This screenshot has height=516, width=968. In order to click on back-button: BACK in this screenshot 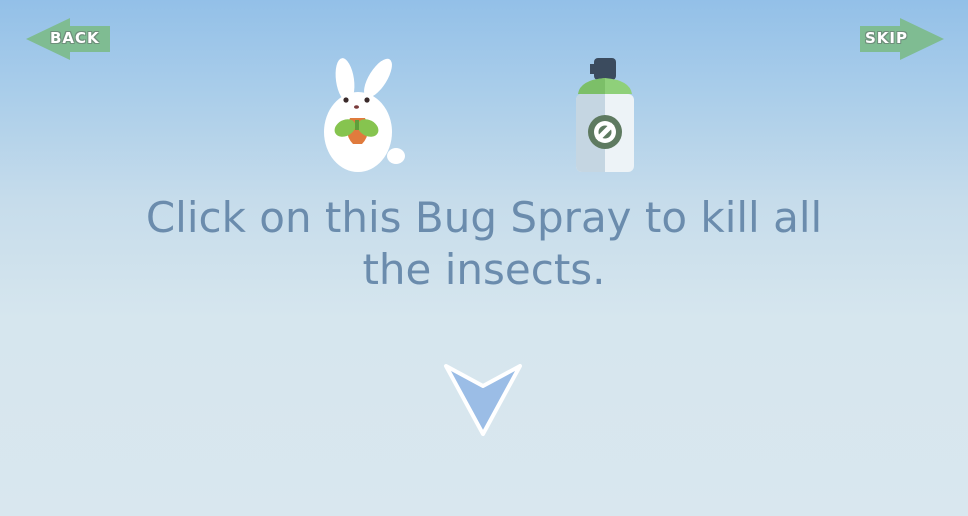, I will do `click(68, 39)`.